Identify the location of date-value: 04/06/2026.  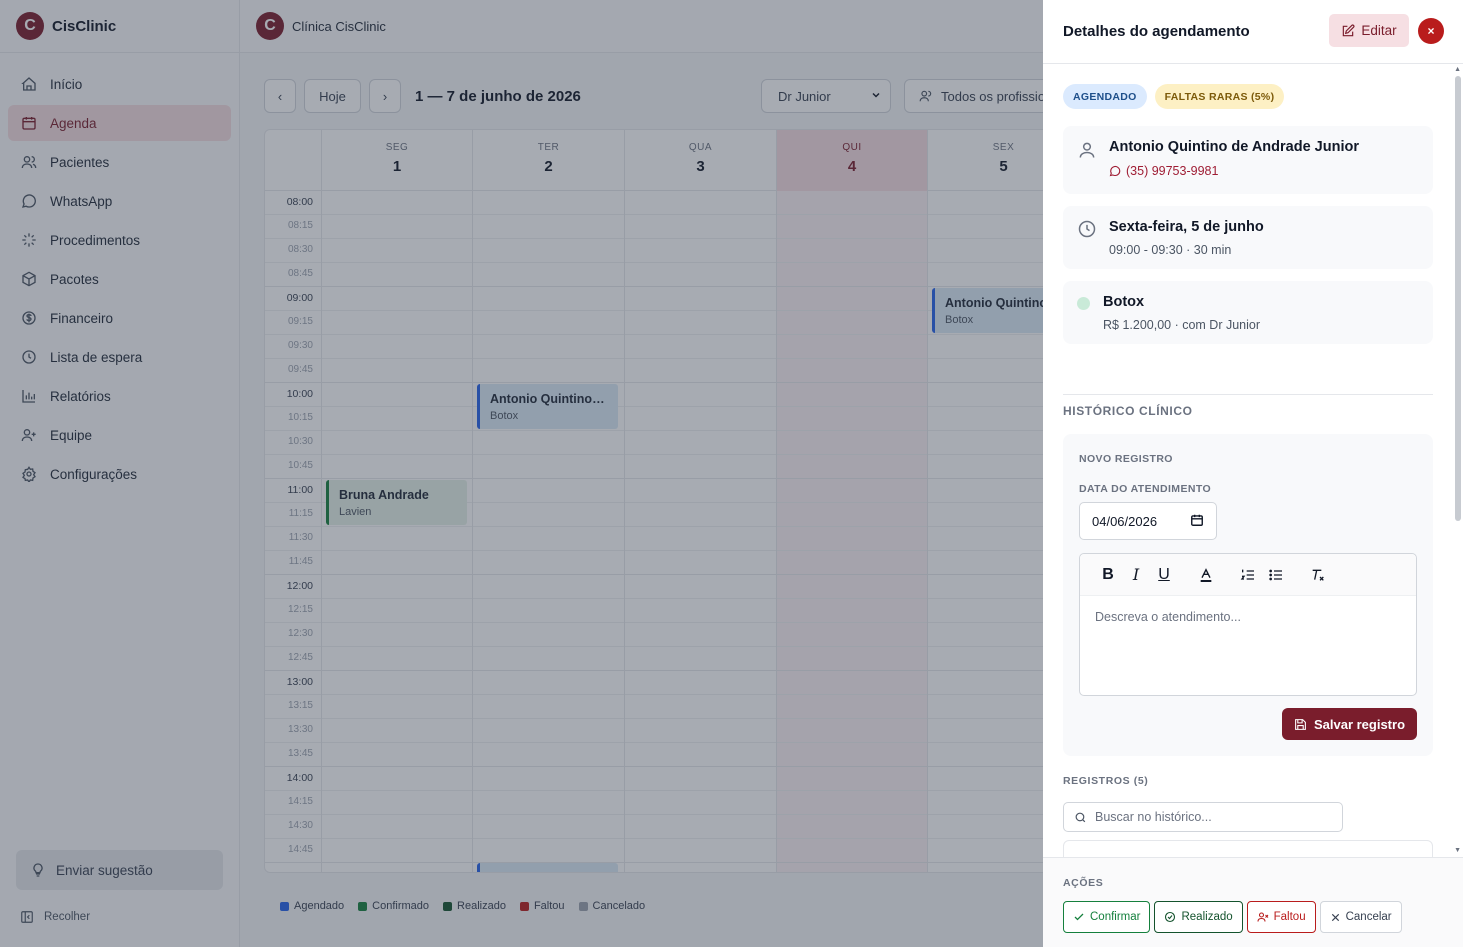
(1125, 521).